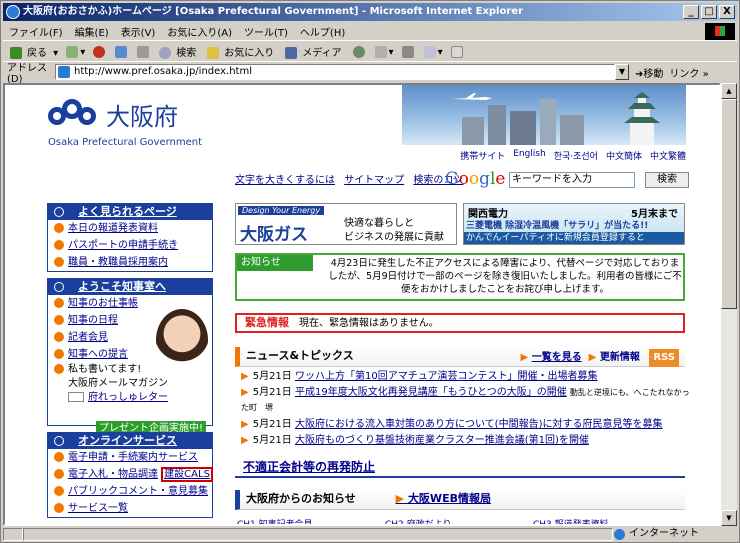 Image resolution: width=740 pixels, height=543 pixels. I want to click on favorites-label: お気に入り, so click(249, 53).